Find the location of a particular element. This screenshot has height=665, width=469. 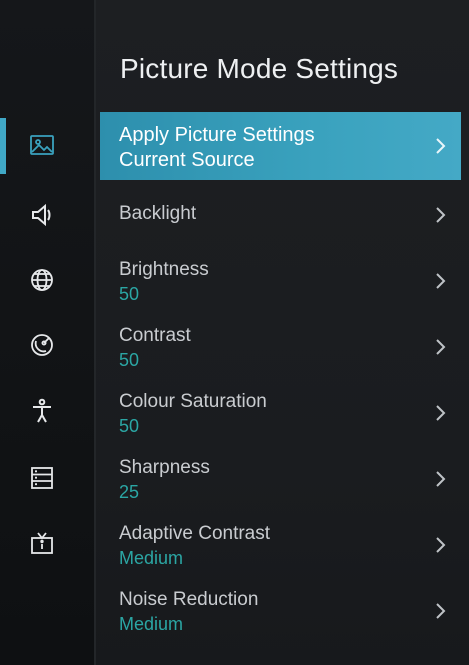

menu-item-label: Current Source is located at coordinates (187, 160).